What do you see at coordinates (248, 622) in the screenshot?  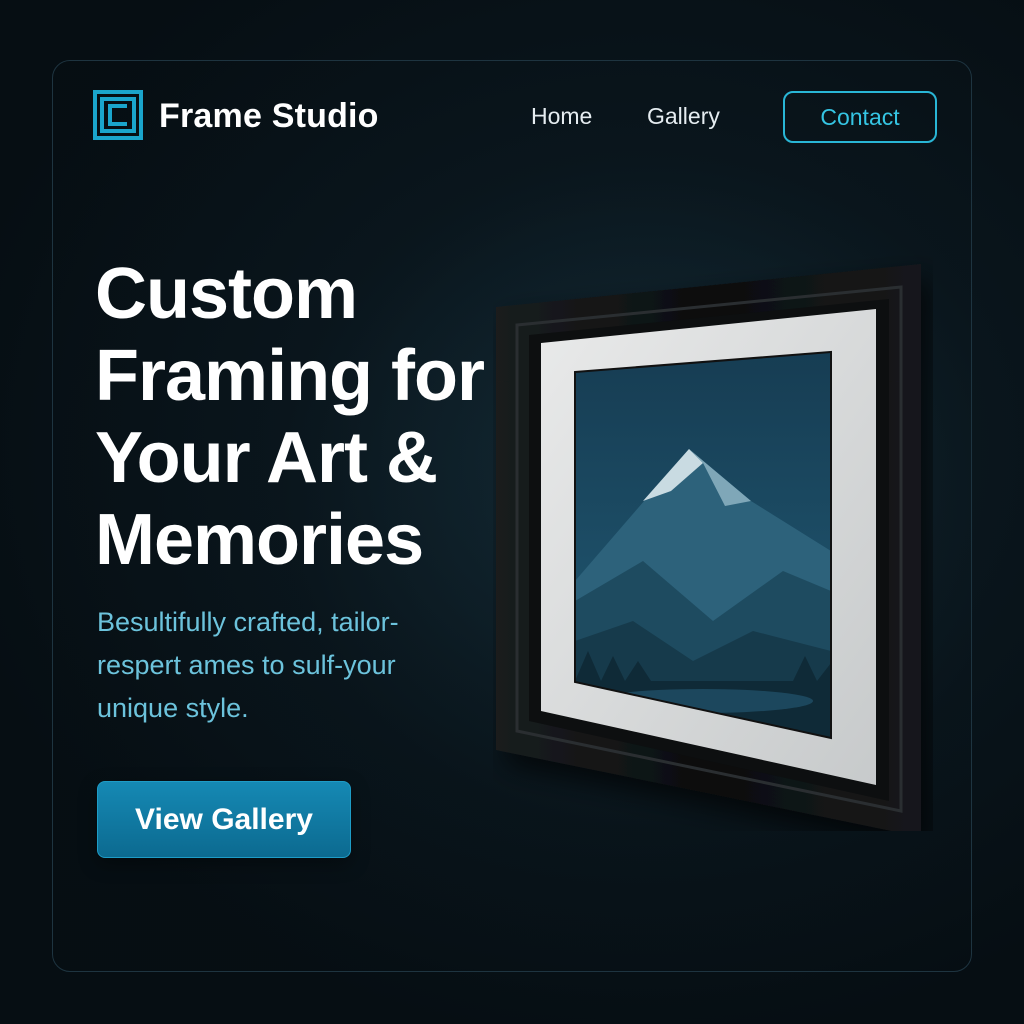 I see `hero-subtitle-line: Besultifully crafted, tailor-` at bounding box center [248, 622].